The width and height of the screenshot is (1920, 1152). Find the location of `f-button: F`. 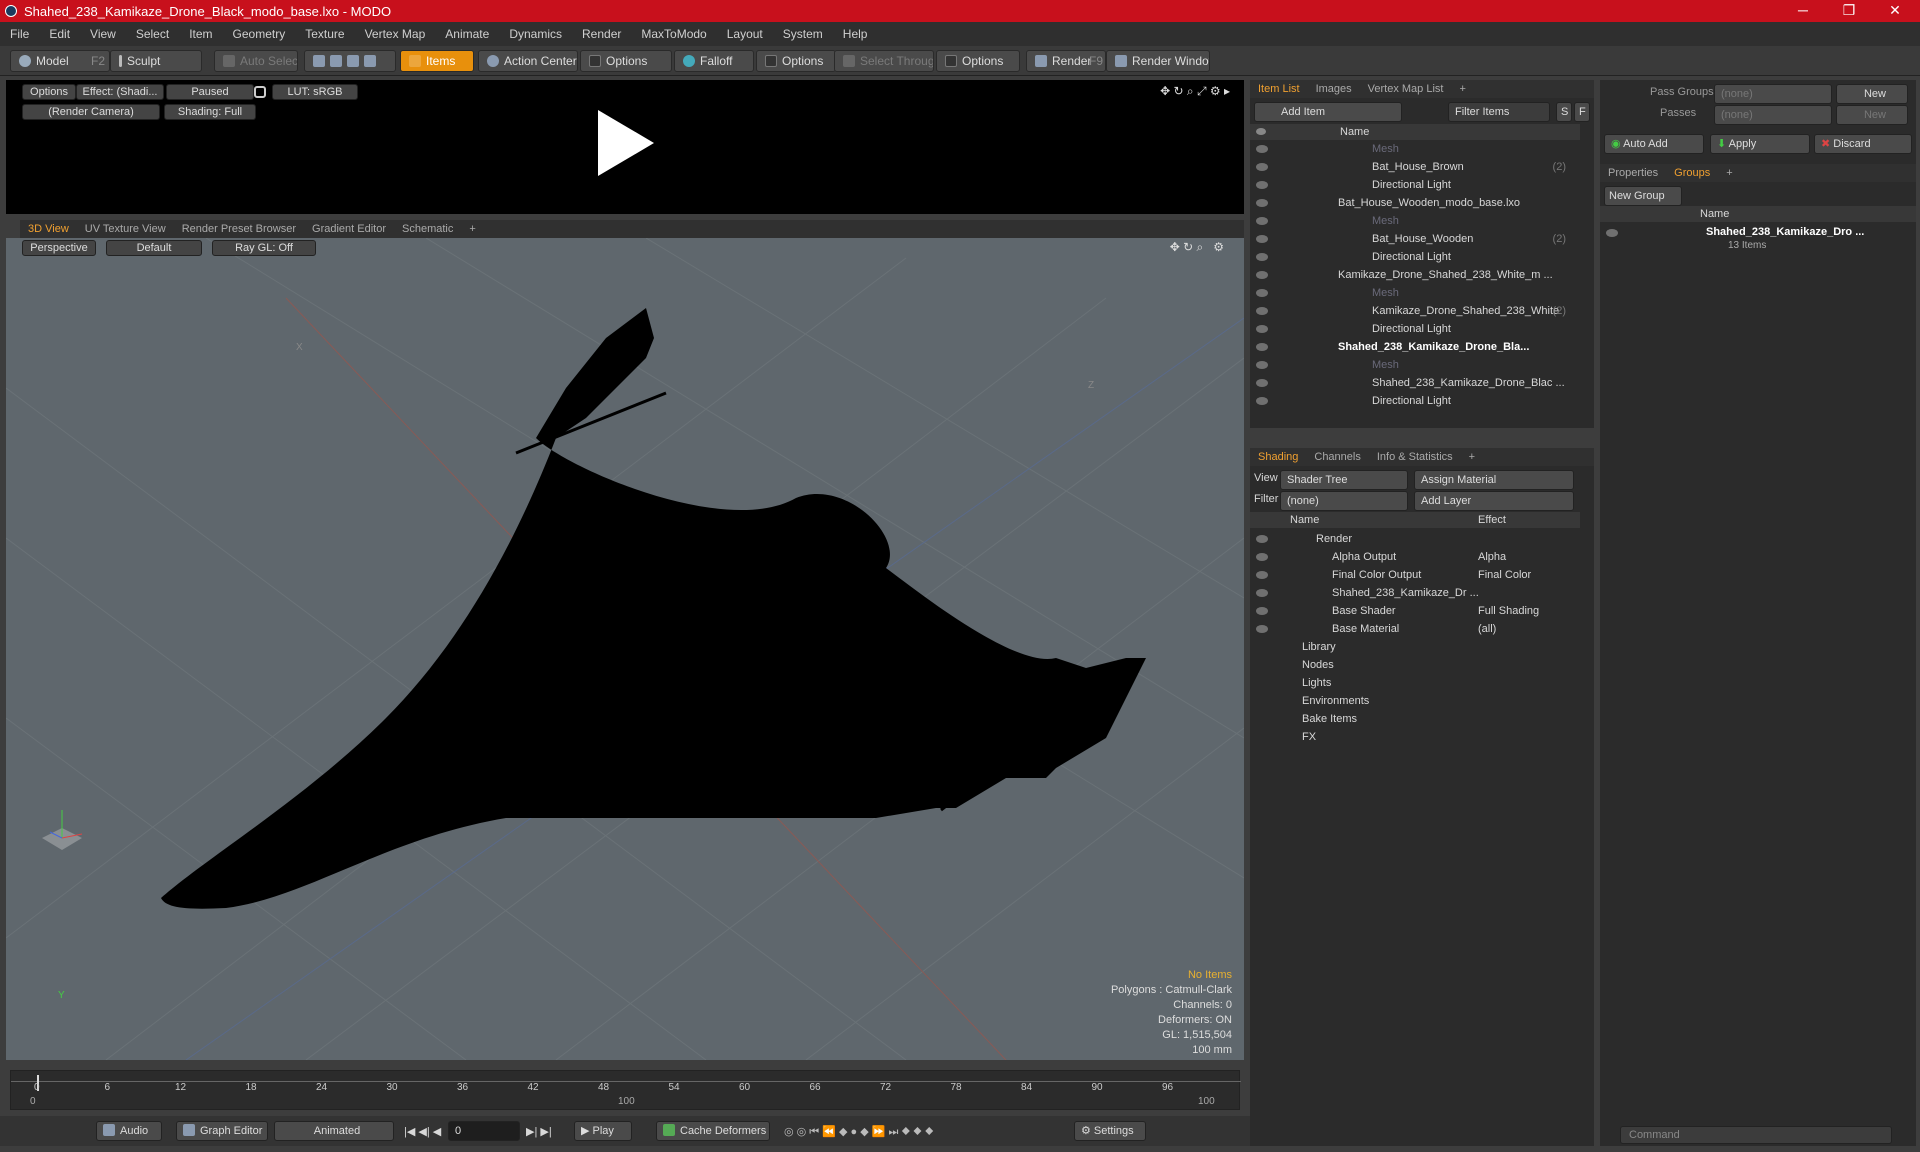

f-button: F is located at coordinates (1582, 112).